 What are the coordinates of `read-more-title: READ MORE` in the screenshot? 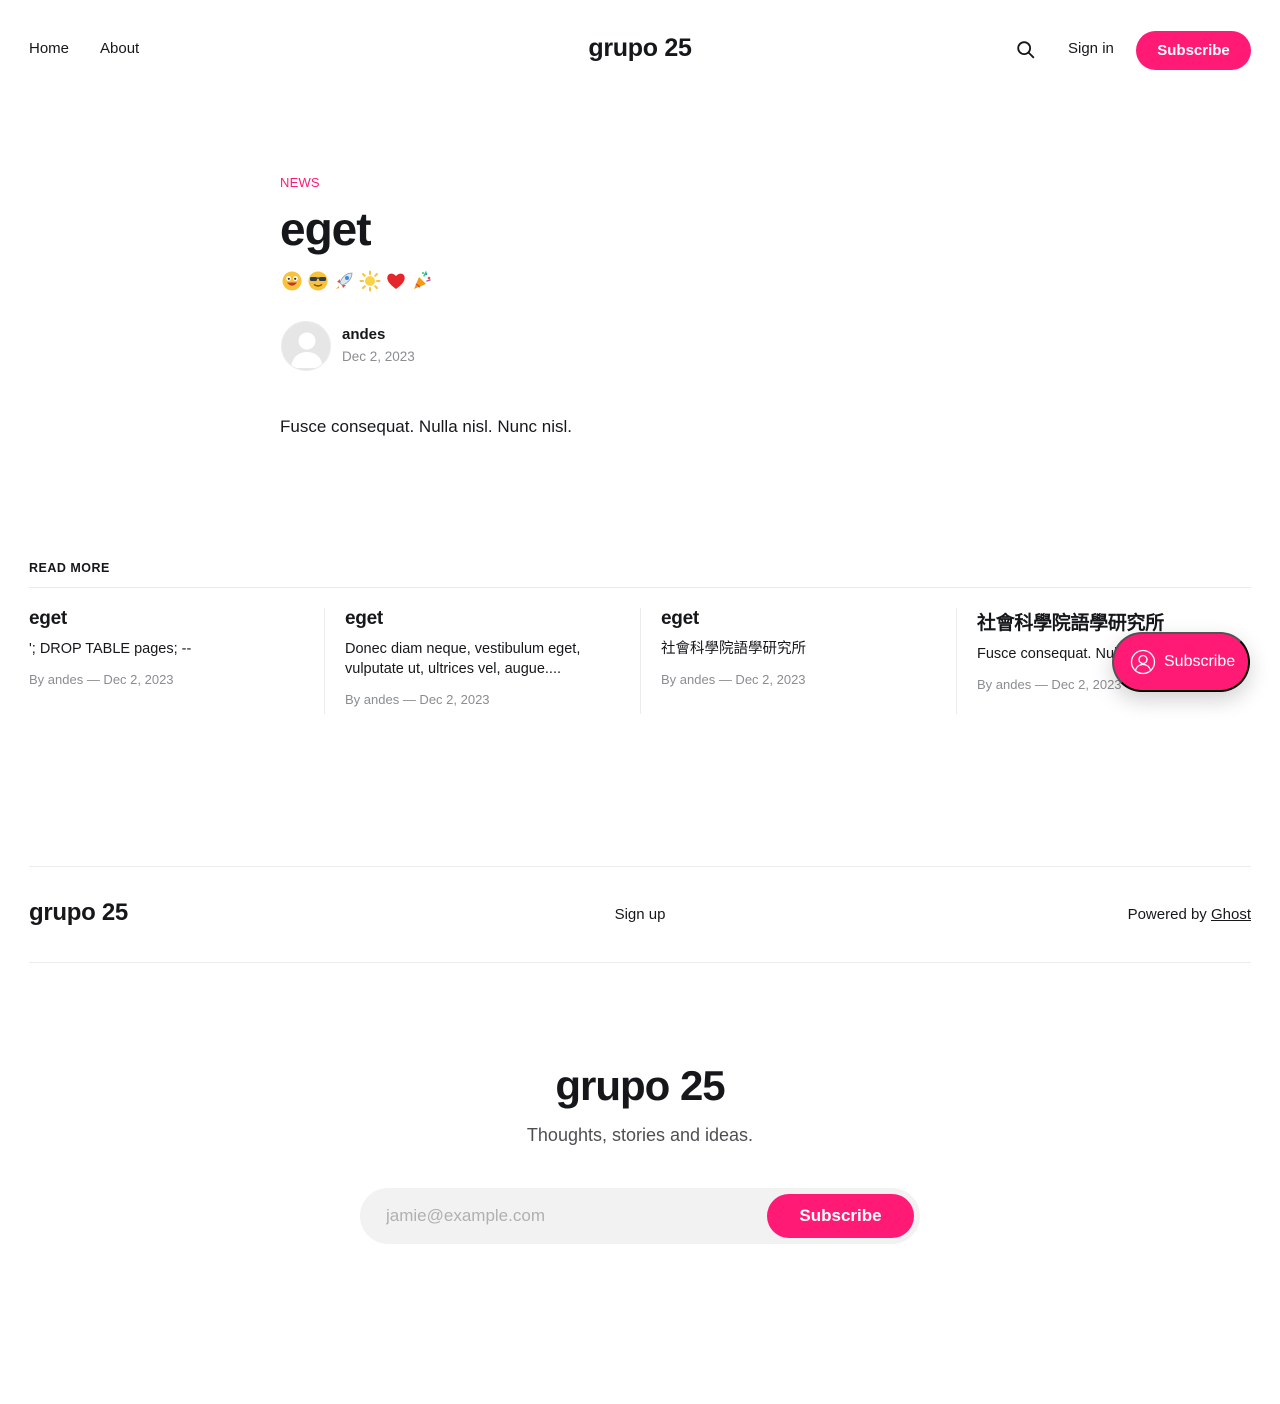 It's located at (69, 568).